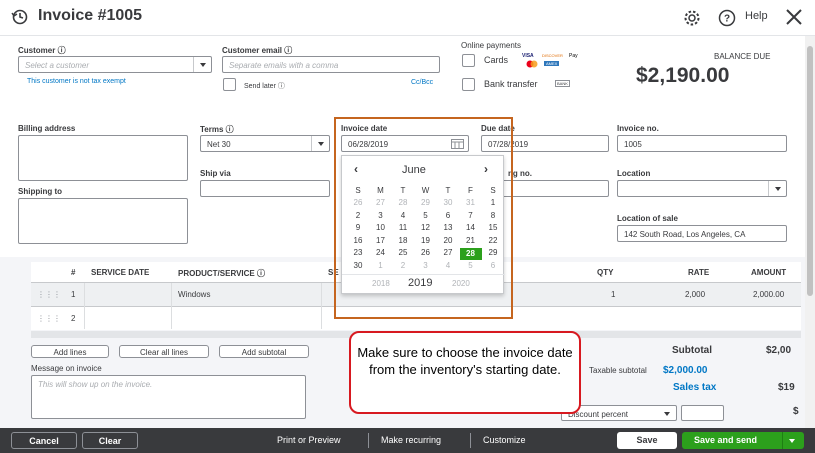 Image resolution: width=815 pixels, height=453 pixels. What do you see at coordinates (742, 56) in the screenshot?
I see `balance-due-label: BALANCE DUE` at bounding box center [742, 56].